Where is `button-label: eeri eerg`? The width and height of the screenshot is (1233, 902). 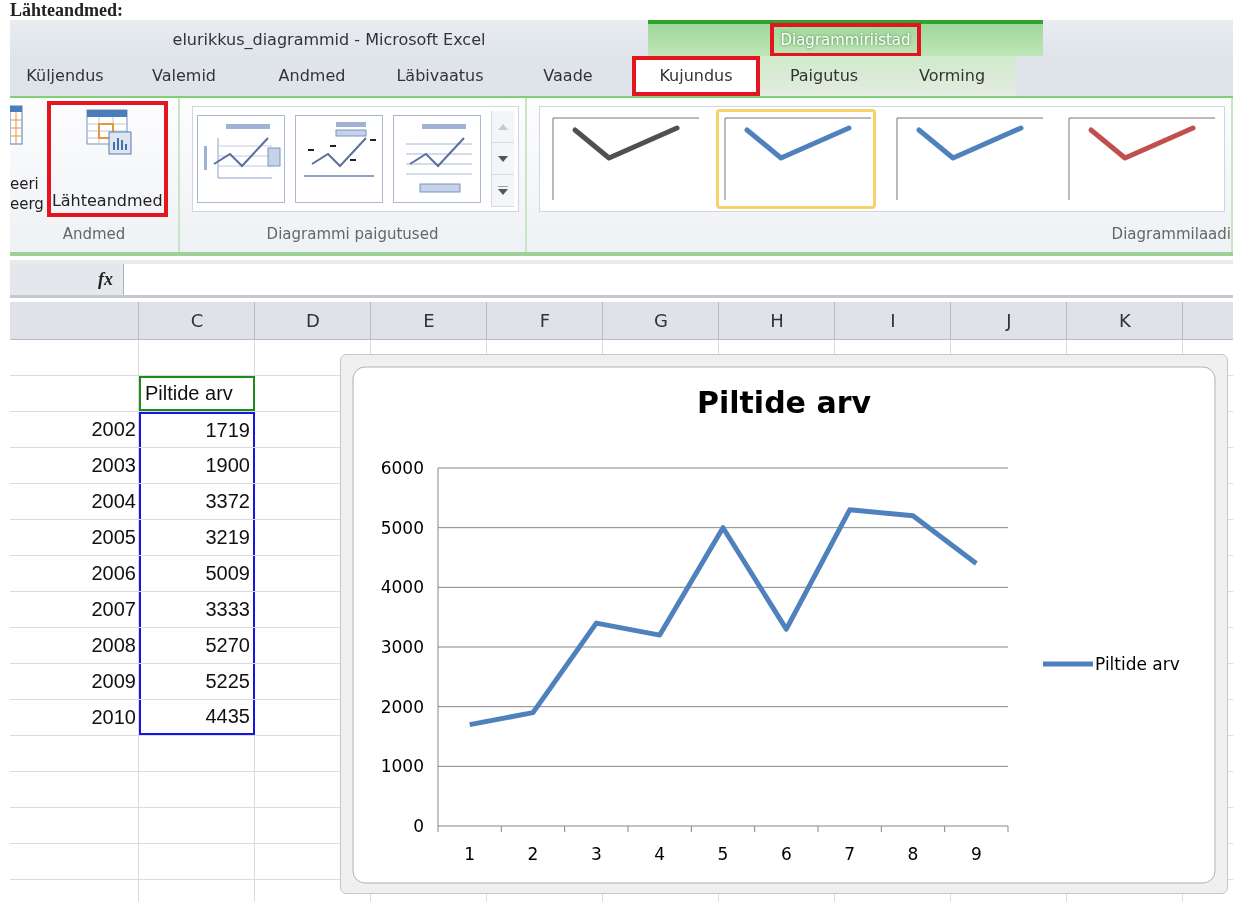
button-label: eeri eerg is located at coordinates (27, 194).